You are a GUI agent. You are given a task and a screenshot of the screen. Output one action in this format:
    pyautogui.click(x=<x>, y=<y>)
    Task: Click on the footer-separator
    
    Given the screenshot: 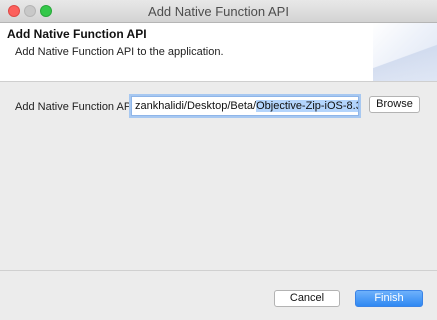 What is the action you would take?
    pyautogui.click(x=218, y=270)
    